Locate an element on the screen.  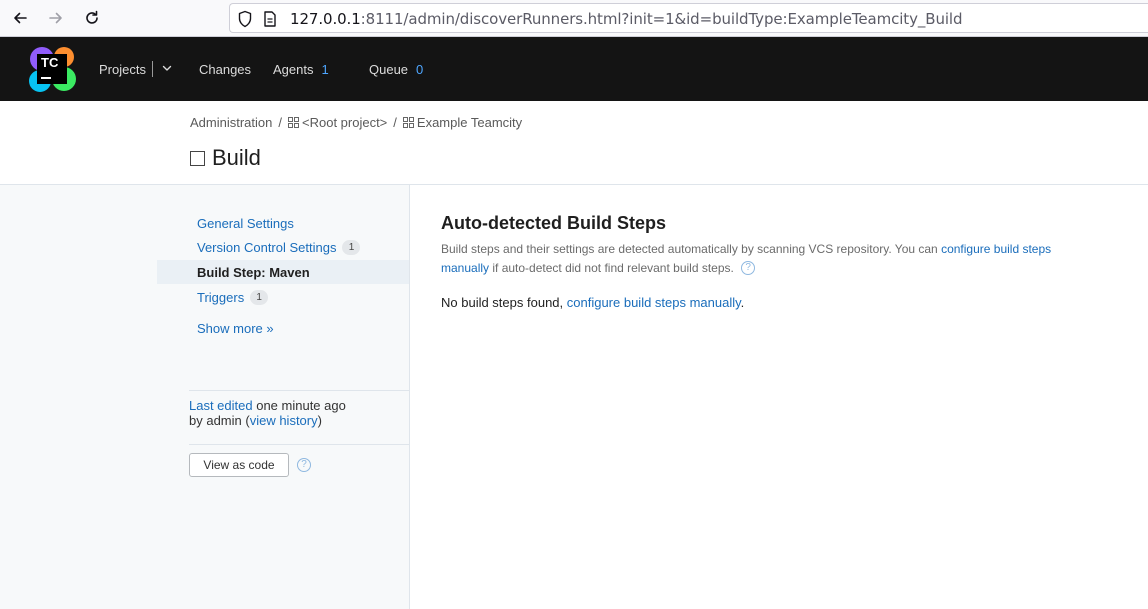
agents-count: 1 is located at coordinates (324, 69).